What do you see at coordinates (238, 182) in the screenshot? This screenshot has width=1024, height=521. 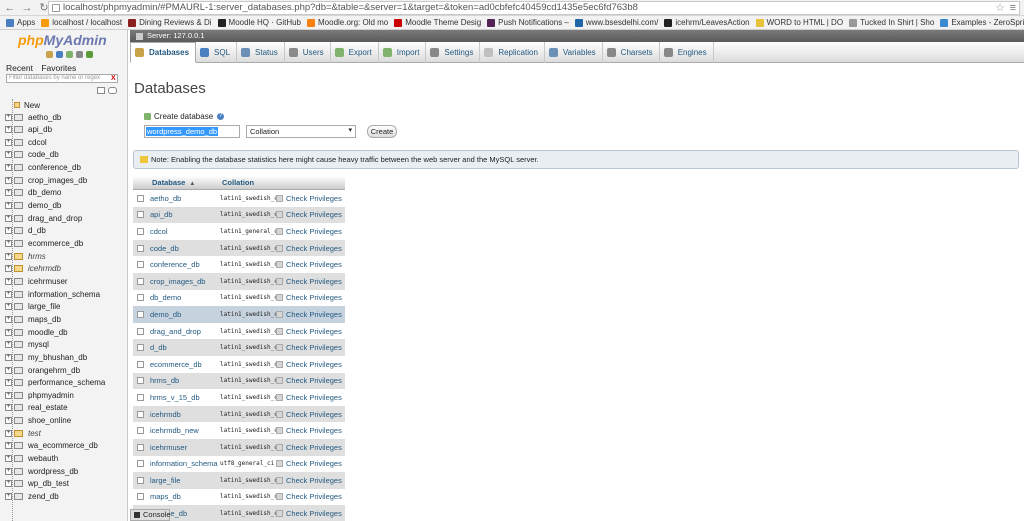 I see `header-collation: Collation` at bounding box center [238, 182].